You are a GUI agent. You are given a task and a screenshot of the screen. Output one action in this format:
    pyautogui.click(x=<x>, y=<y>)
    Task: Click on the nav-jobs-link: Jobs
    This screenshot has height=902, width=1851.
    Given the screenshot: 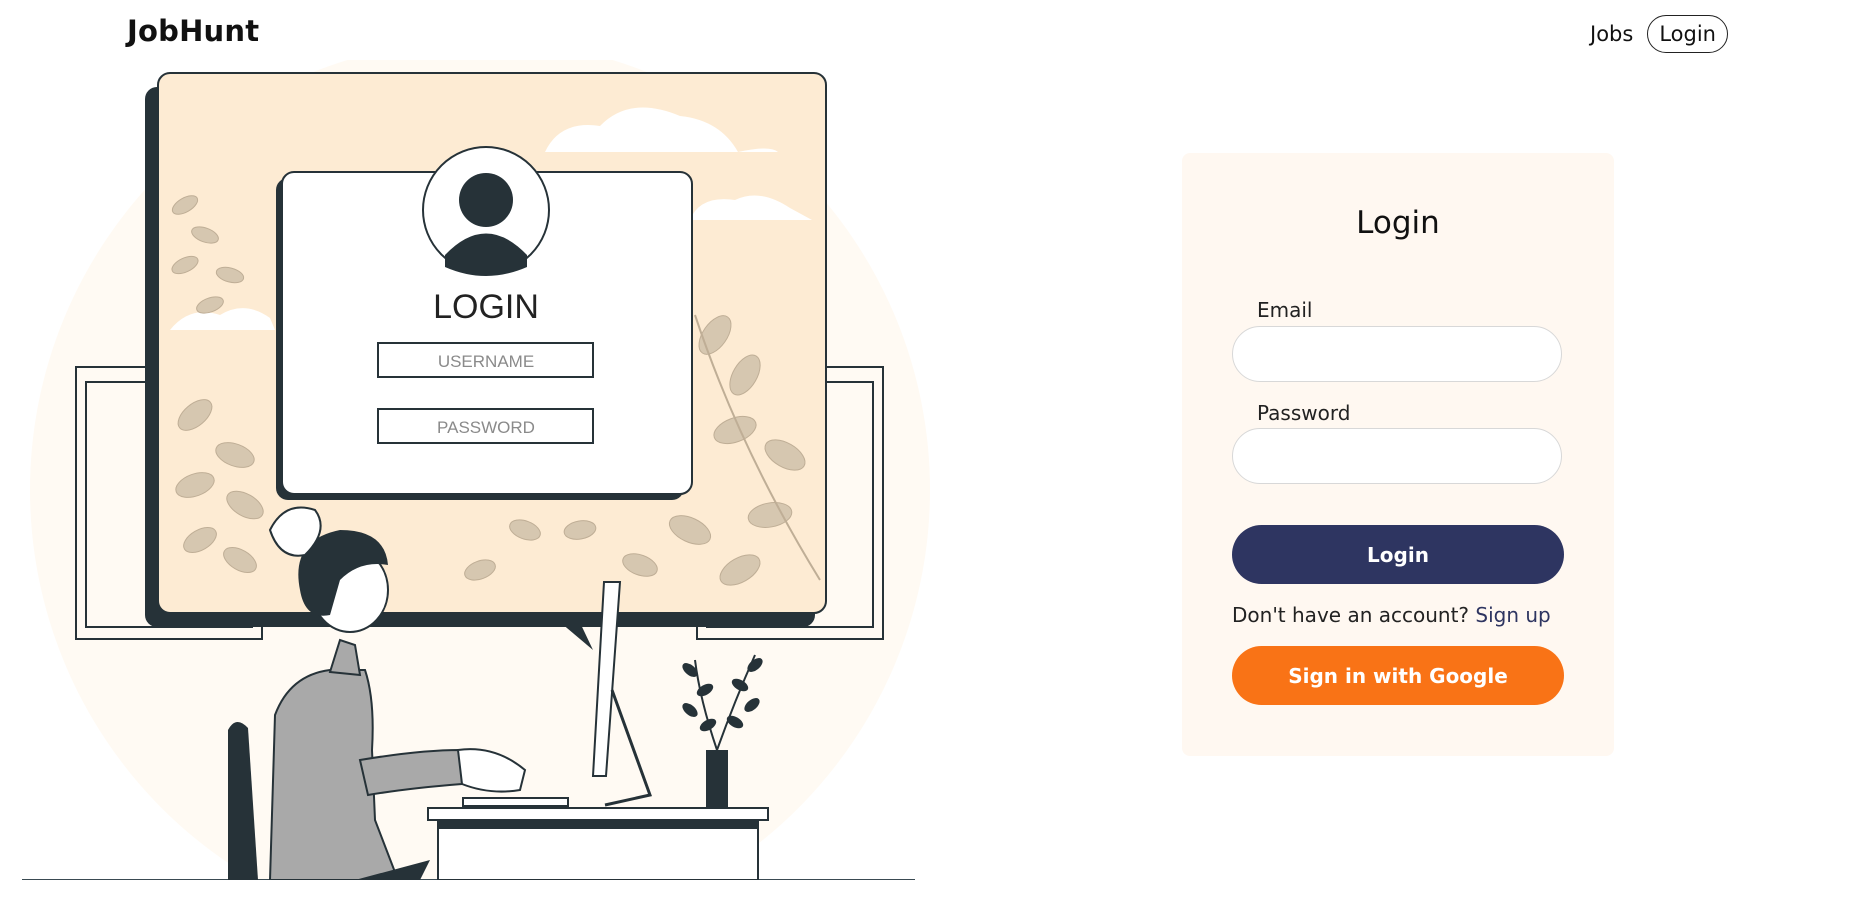 What is the action you would take?
    pyautogui.click(x=1611, y=34)
    